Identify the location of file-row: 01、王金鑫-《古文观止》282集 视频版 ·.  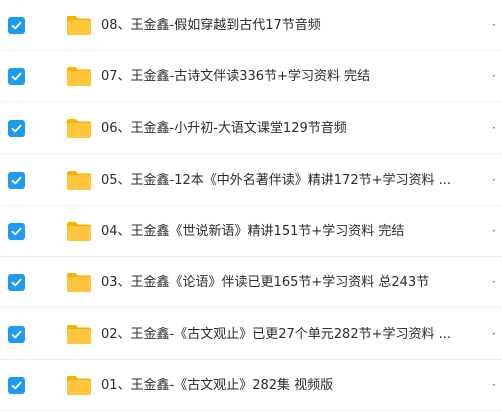
(251, 385).